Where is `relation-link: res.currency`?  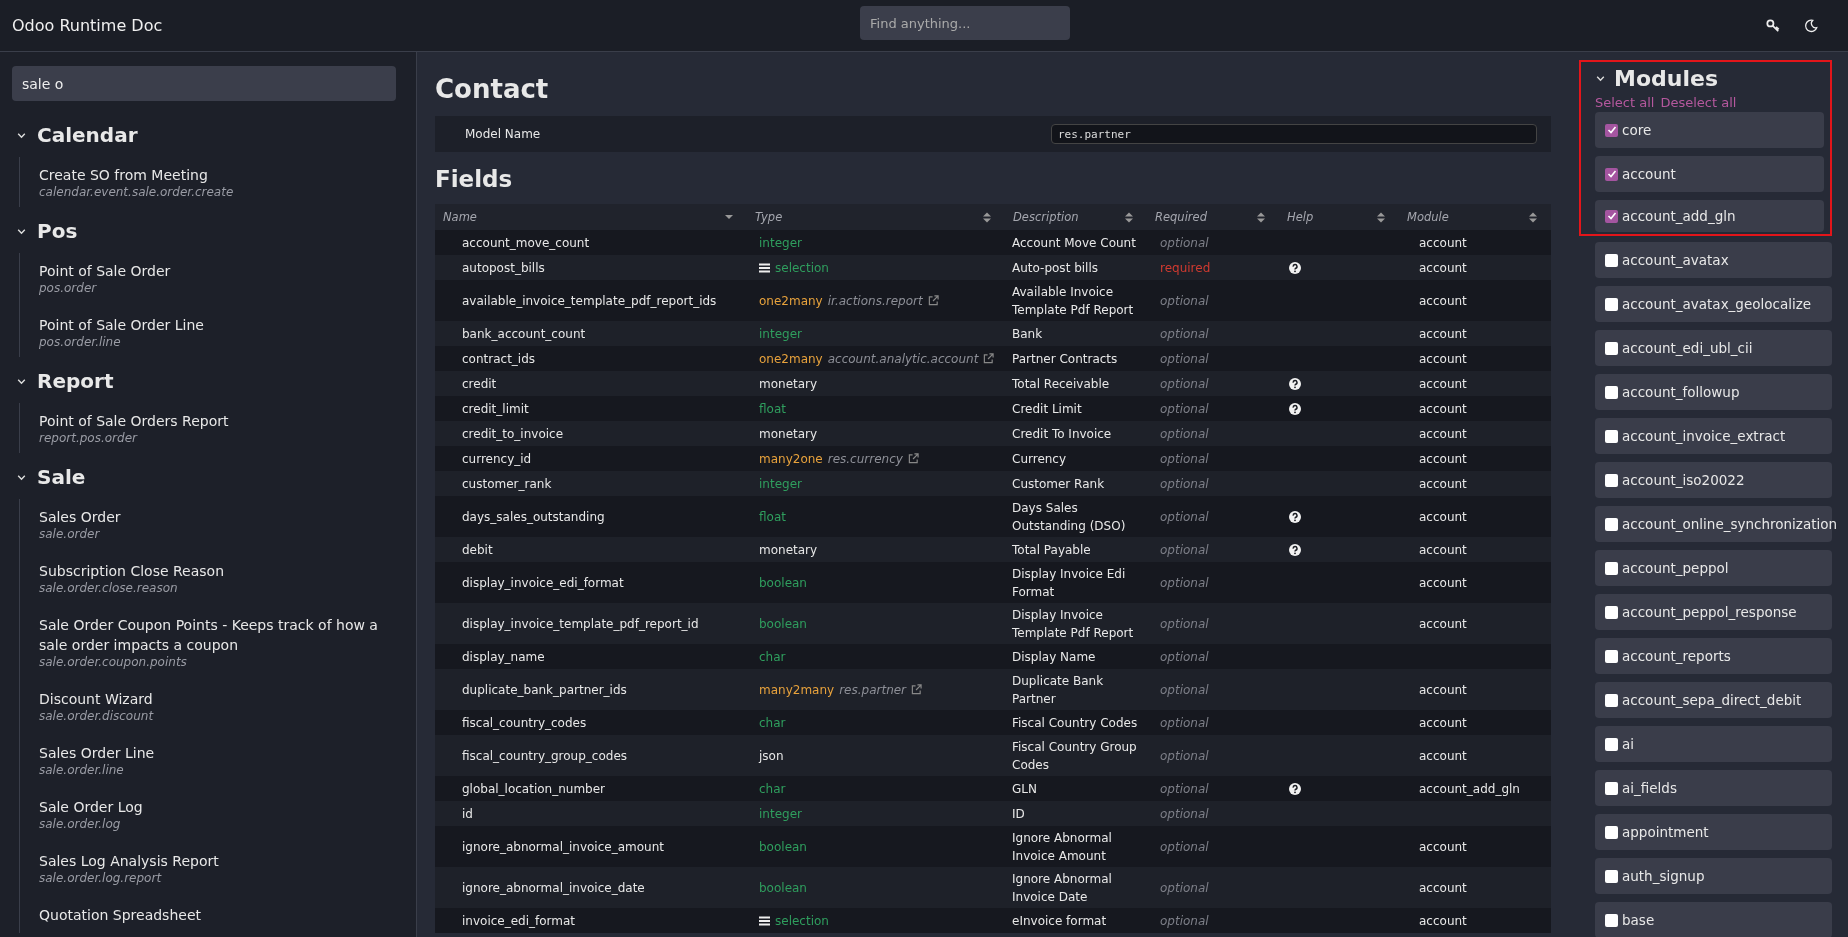
relation-link: res.currency is located at coordinates (865, 458).